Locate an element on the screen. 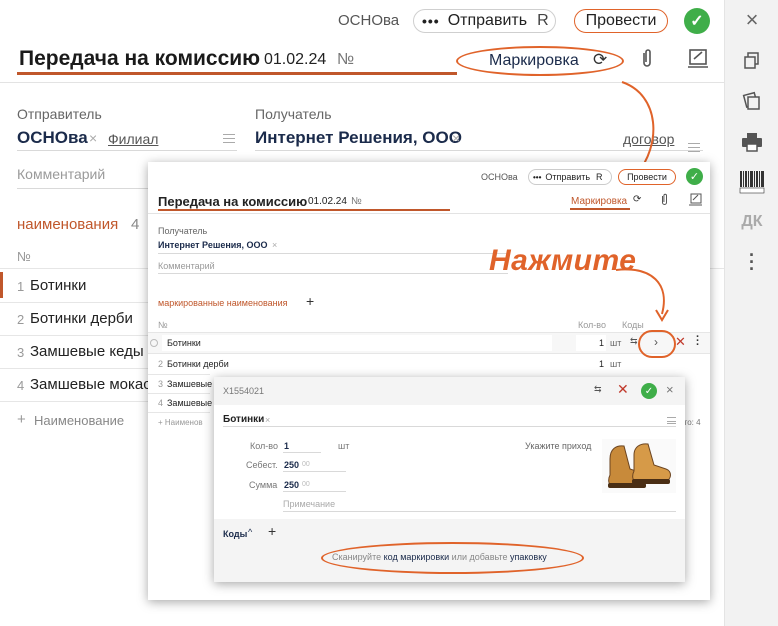 The height and width of the screenshot is (626, 778). overlay-org-name: ОСНОва is located at coordinates (499, 177).